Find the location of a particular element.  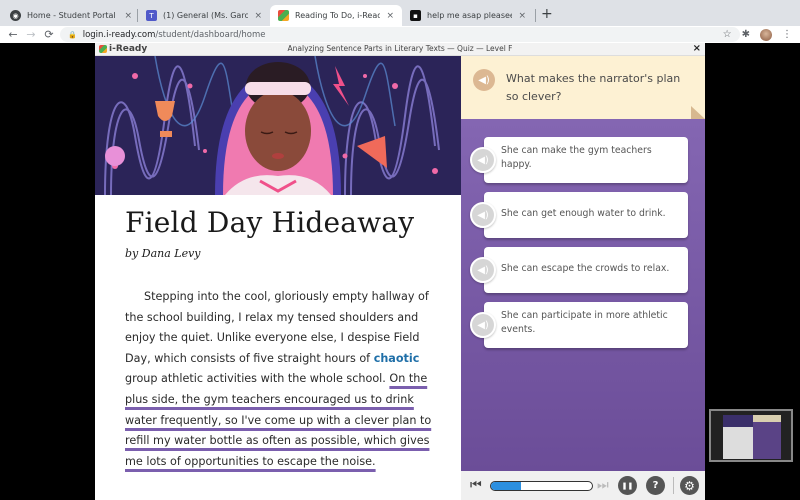

skip-next-icon: ⏭ is located at coordinates (603, 485).